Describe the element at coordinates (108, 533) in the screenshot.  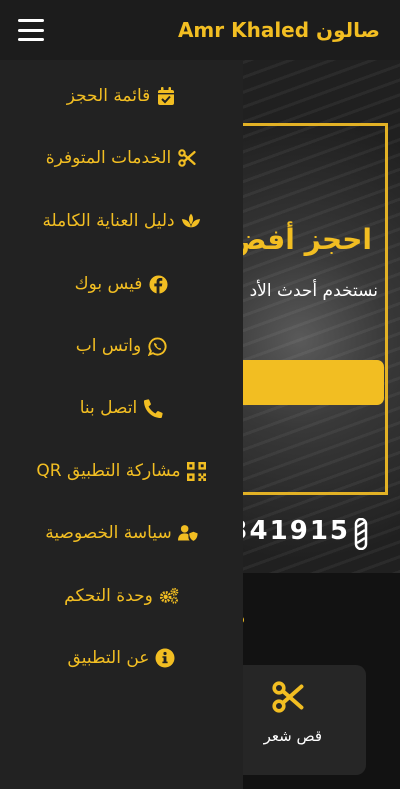
I see `drawer-item-label: سياسة الخصوصية` at that location.